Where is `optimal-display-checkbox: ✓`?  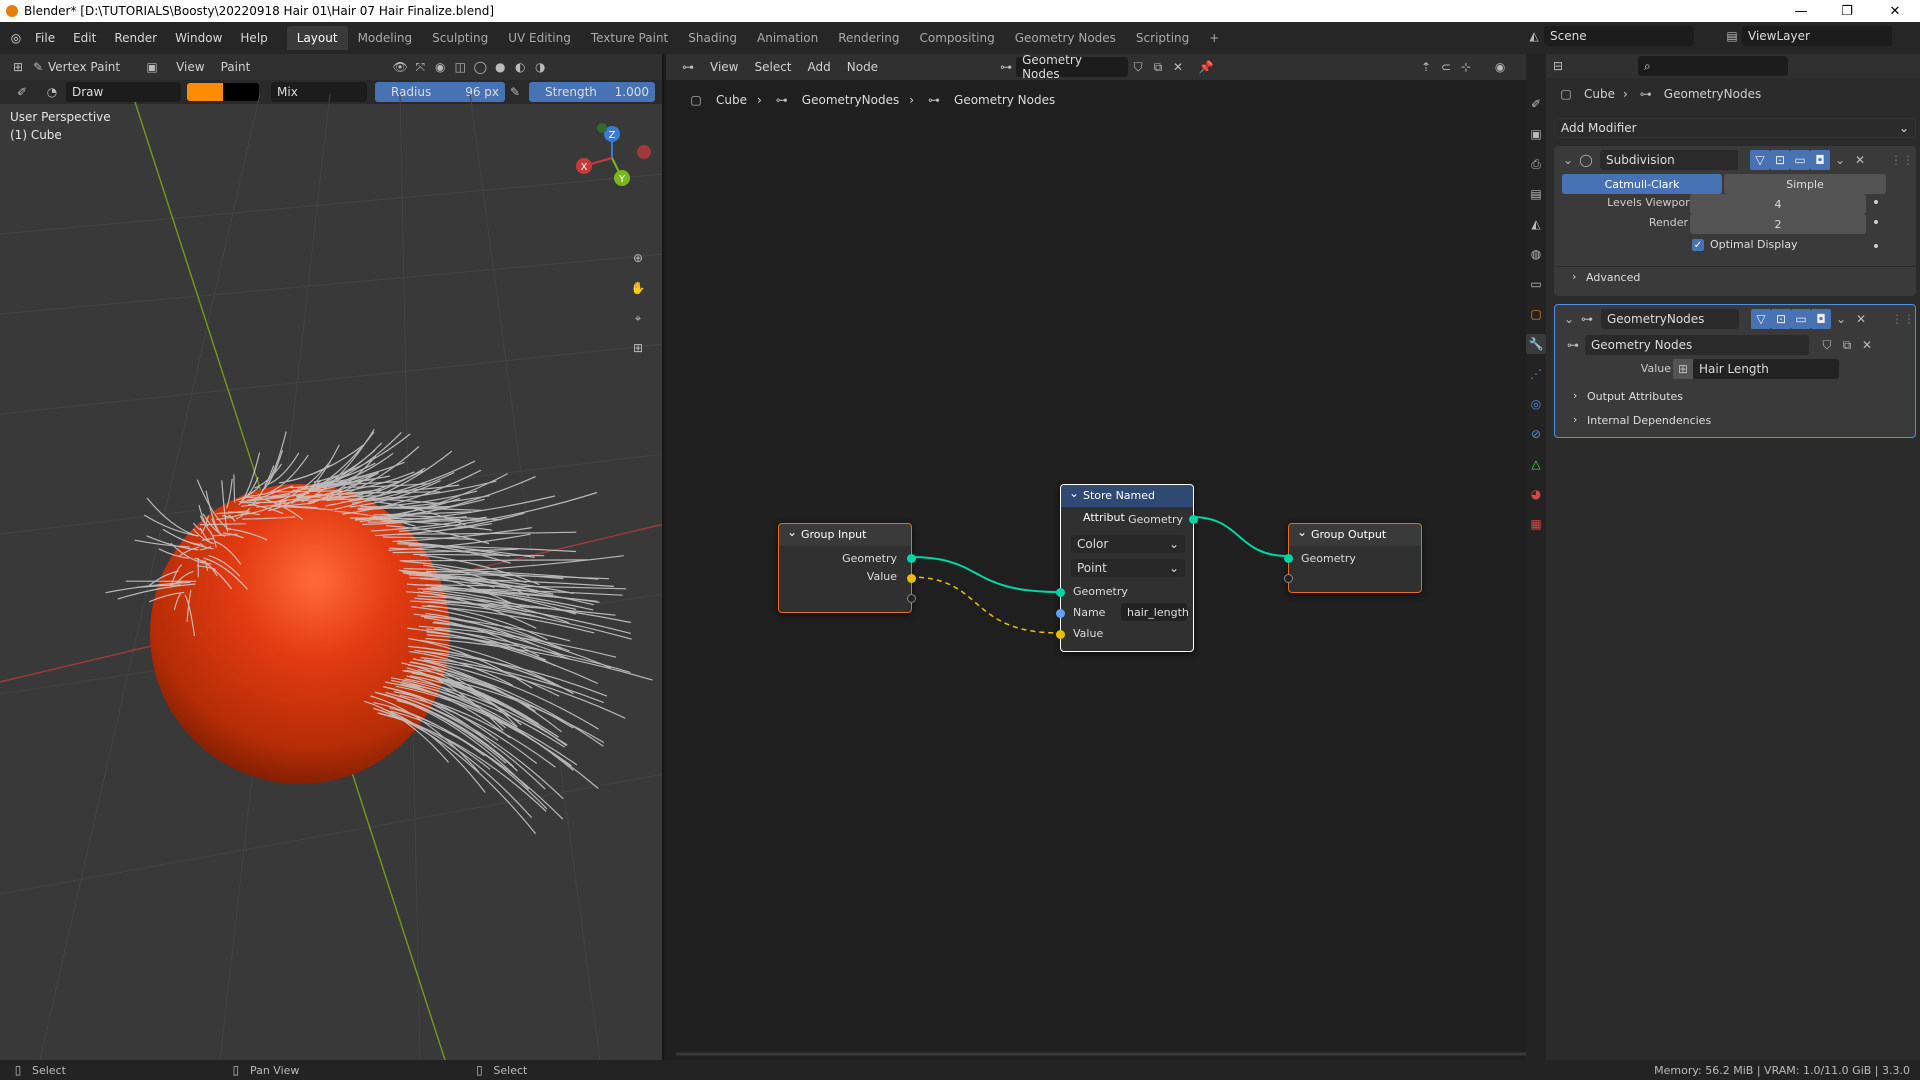
optimal-display-checkbox: ✓ is located at coordinates (1698, 245).